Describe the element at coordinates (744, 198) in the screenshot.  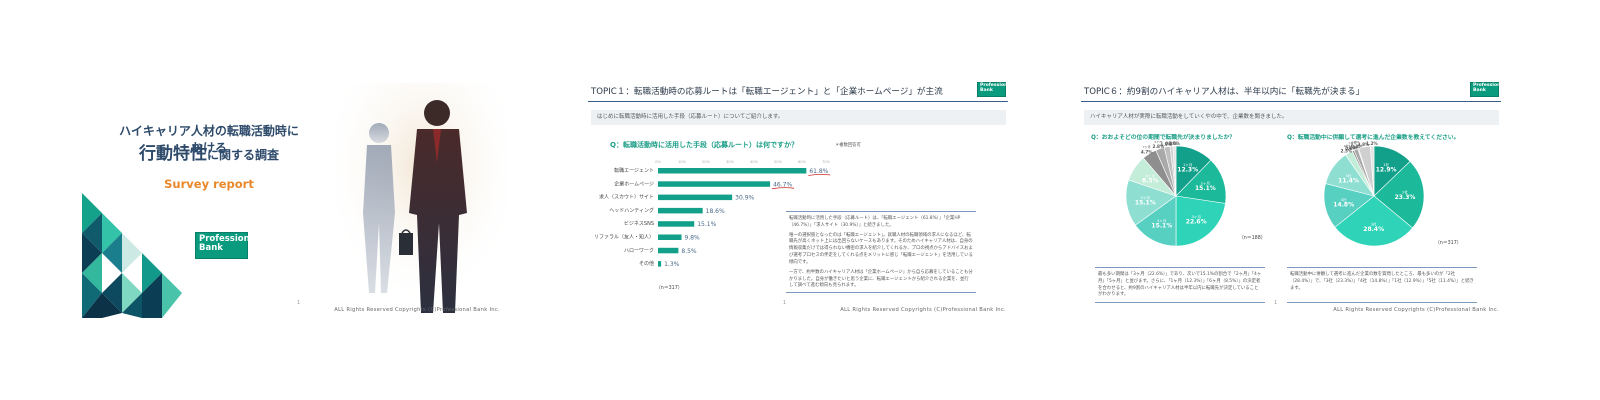
I see `bar-value-label: 30.9%` at that location.